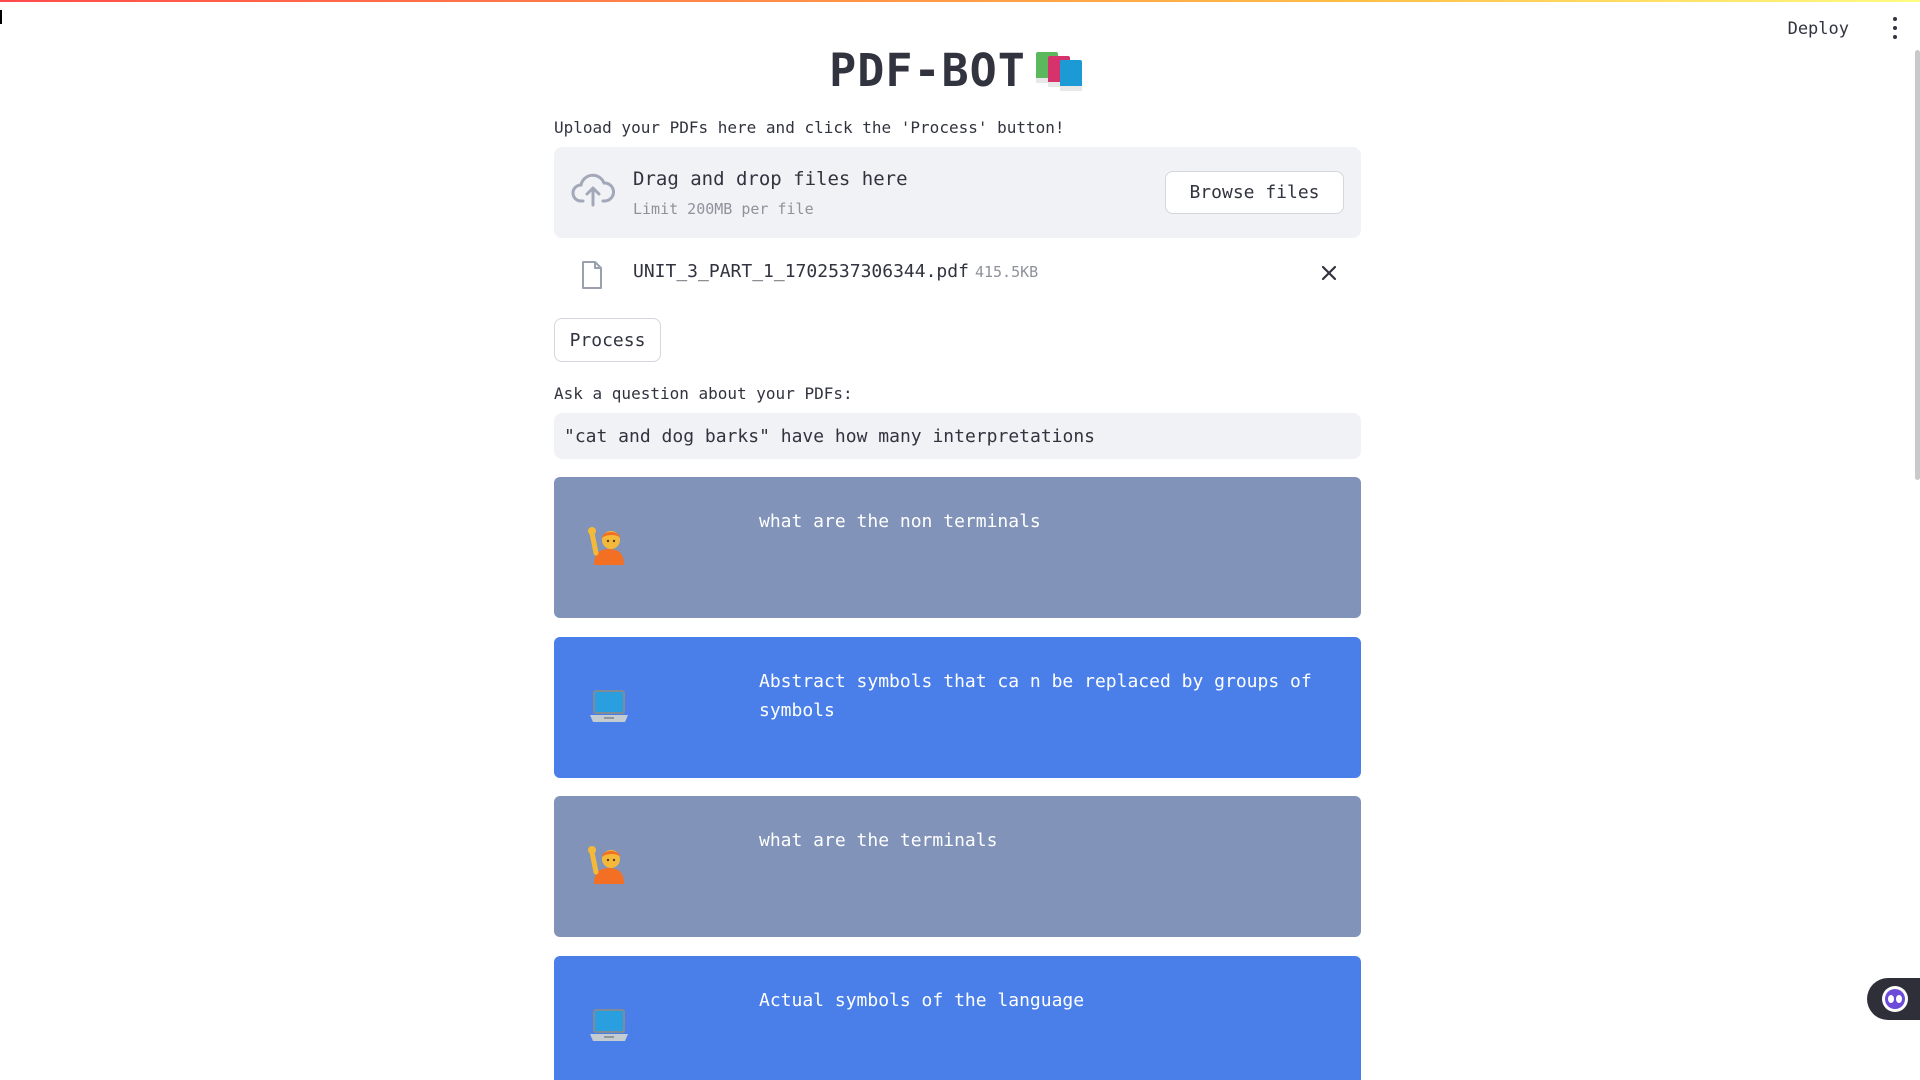 This screenshot has width=1920, height=1080. What do you see at coordinates (900, 521) in the screenshot?
I see `chat-message-text: what are the non terminals` at bounding box center [900, 521].